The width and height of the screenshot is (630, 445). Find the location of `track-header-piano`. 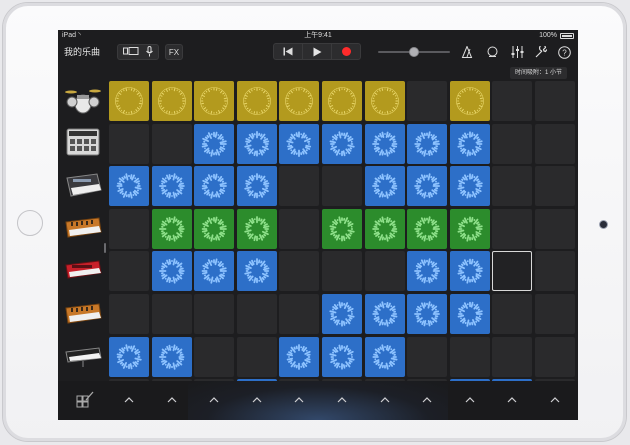

track-header-piano is located at coordinates (83, 358).